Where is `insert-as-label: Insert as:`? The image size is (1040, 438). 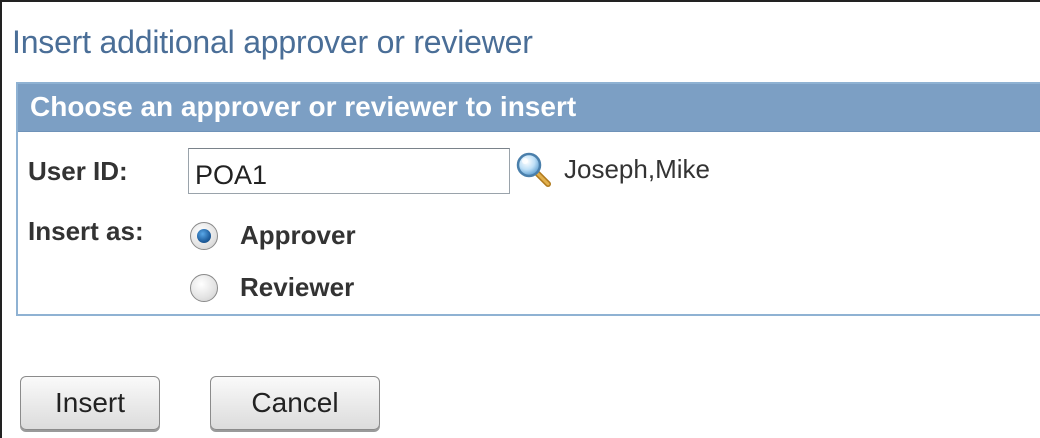
insert-as-label: Insert as: is located at coordinates (86, 231).